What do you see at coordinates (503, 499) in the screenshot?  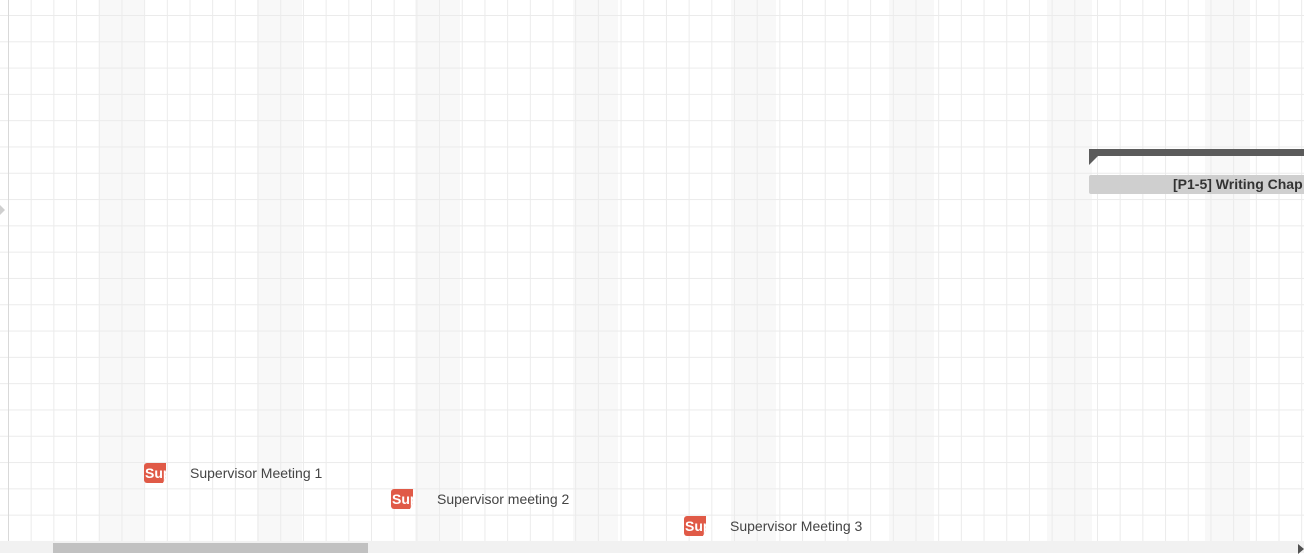 I see `milestone-label: Supervisor meeting 2` at bounding box center [503, 499].